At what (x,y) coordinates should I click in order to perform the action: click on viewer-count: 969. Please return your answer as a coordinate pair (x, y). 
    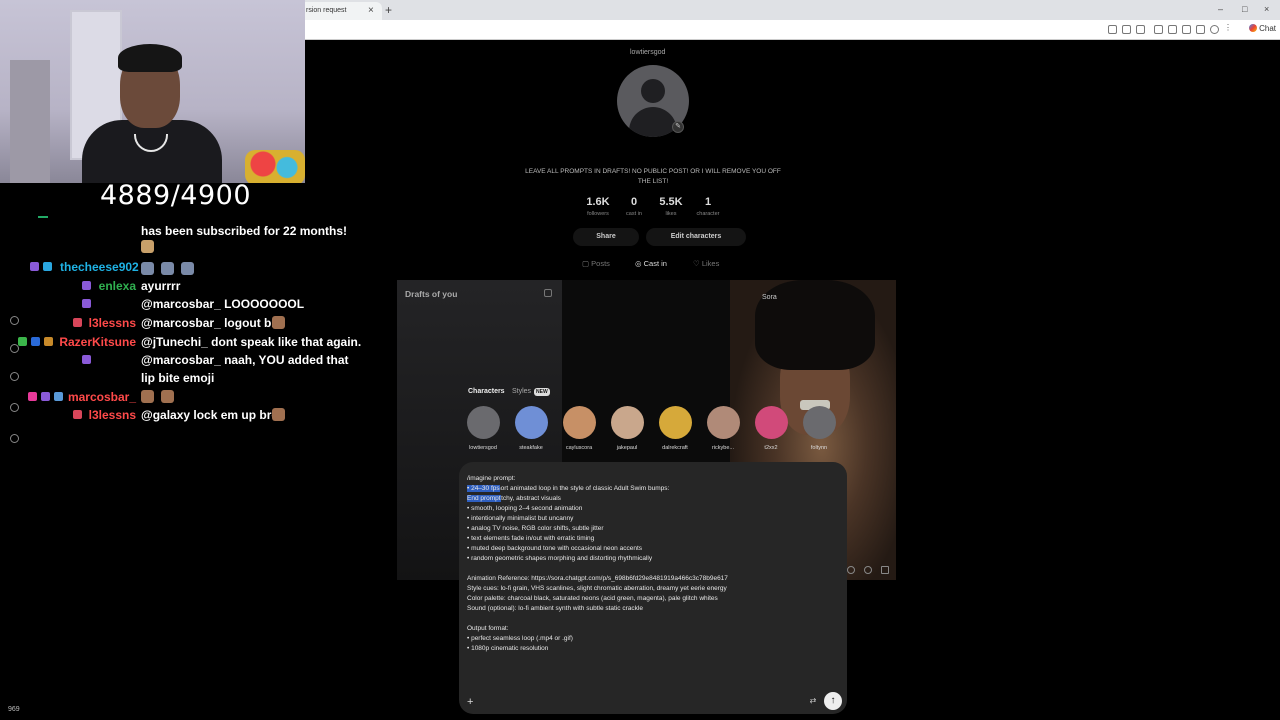
    Looking at the image, I should click on (14, 709).